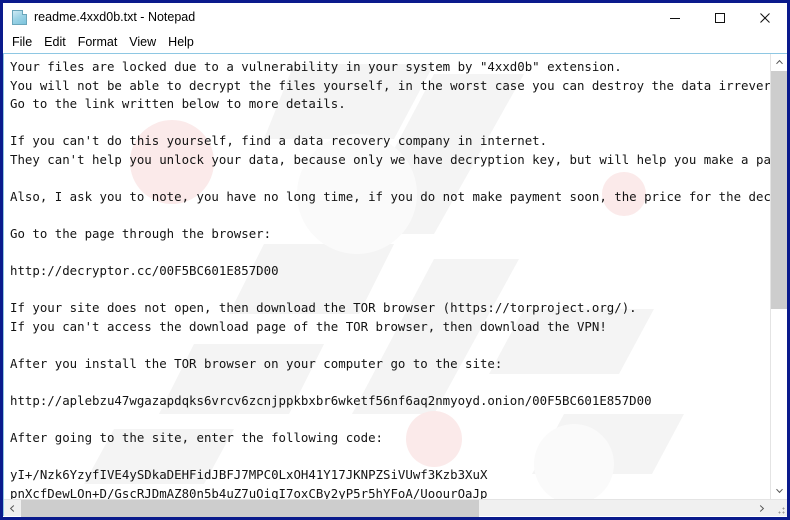  What do you see at coordinates (101, 42) in the screenshot?
I see `menu-item-format: Format` at bounding box center [101, 42].